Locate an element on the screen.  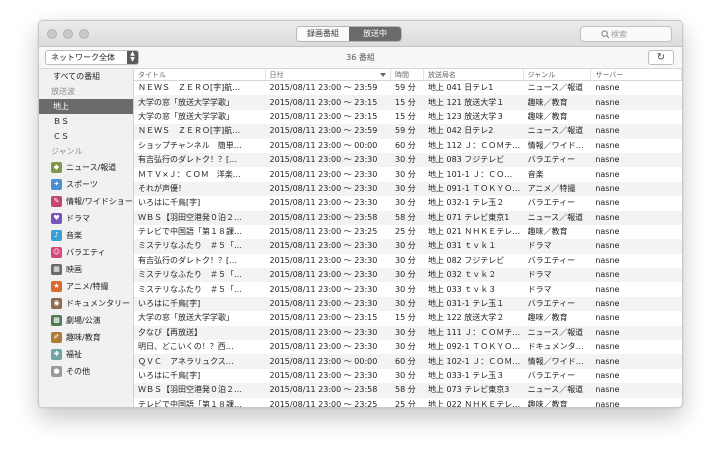
sidebar-item-genre: ✦ スポーツ is located at coordinates (86, 184).